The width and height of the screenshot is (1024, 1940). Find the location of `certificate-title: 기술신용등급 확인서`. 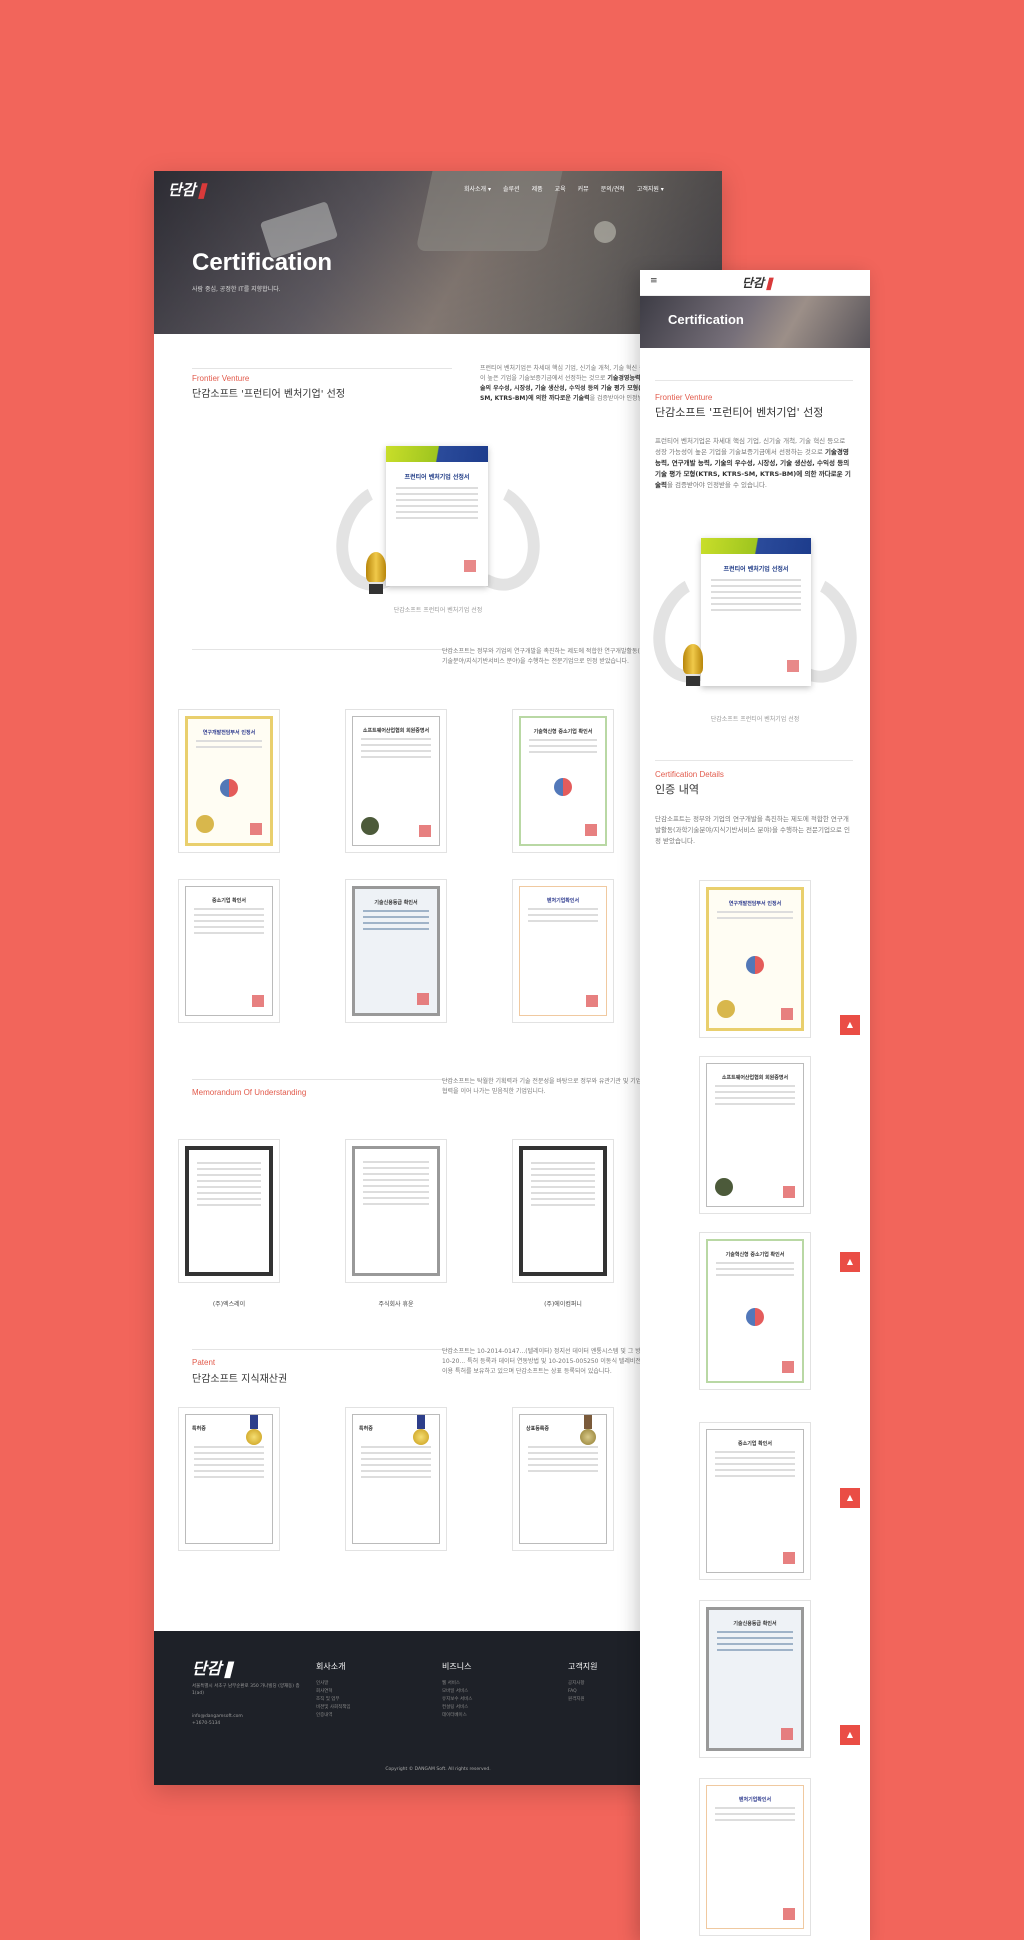

certificate-title: 기술신용등급 확인서 is located at coordinates (396, 903).